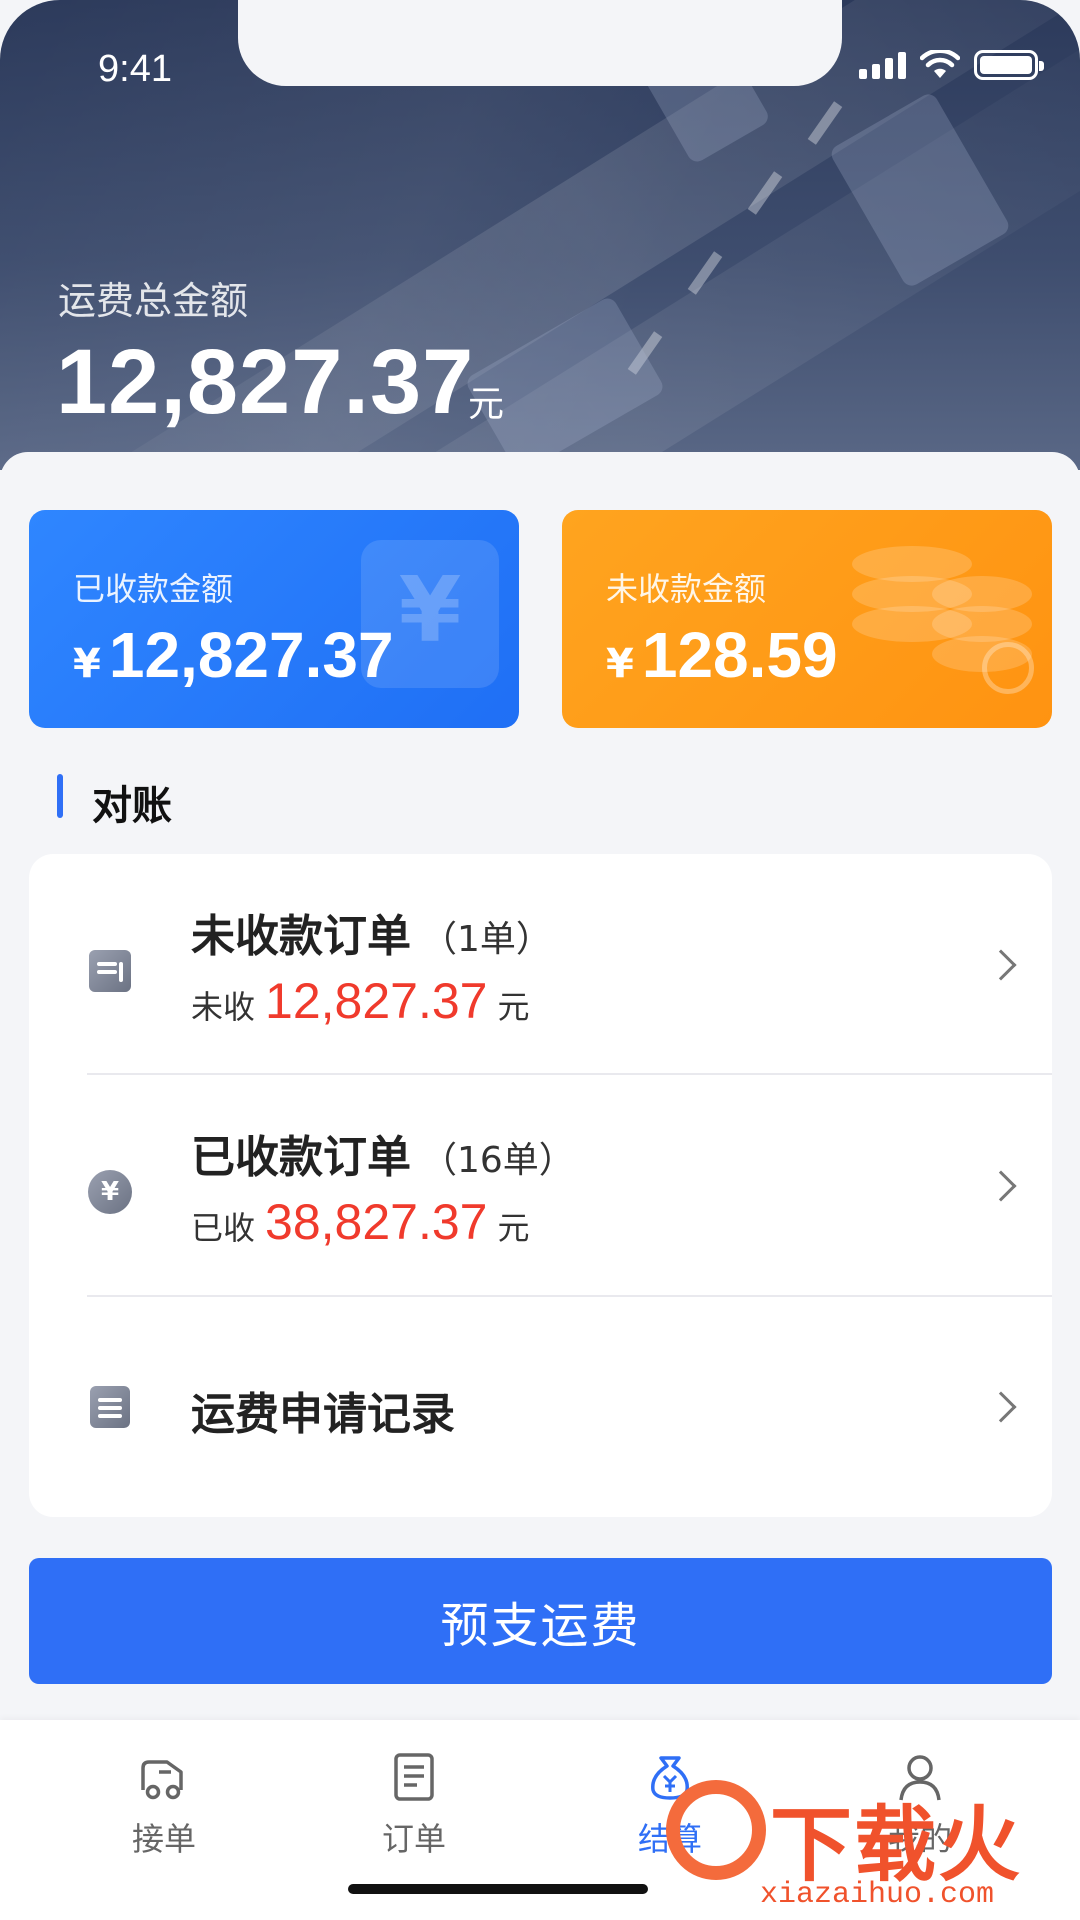 This screenshot has width=1080, height=1920. Describe the element at coordinates (540, 43) in the screenshot. I see `device-notch` at that location.